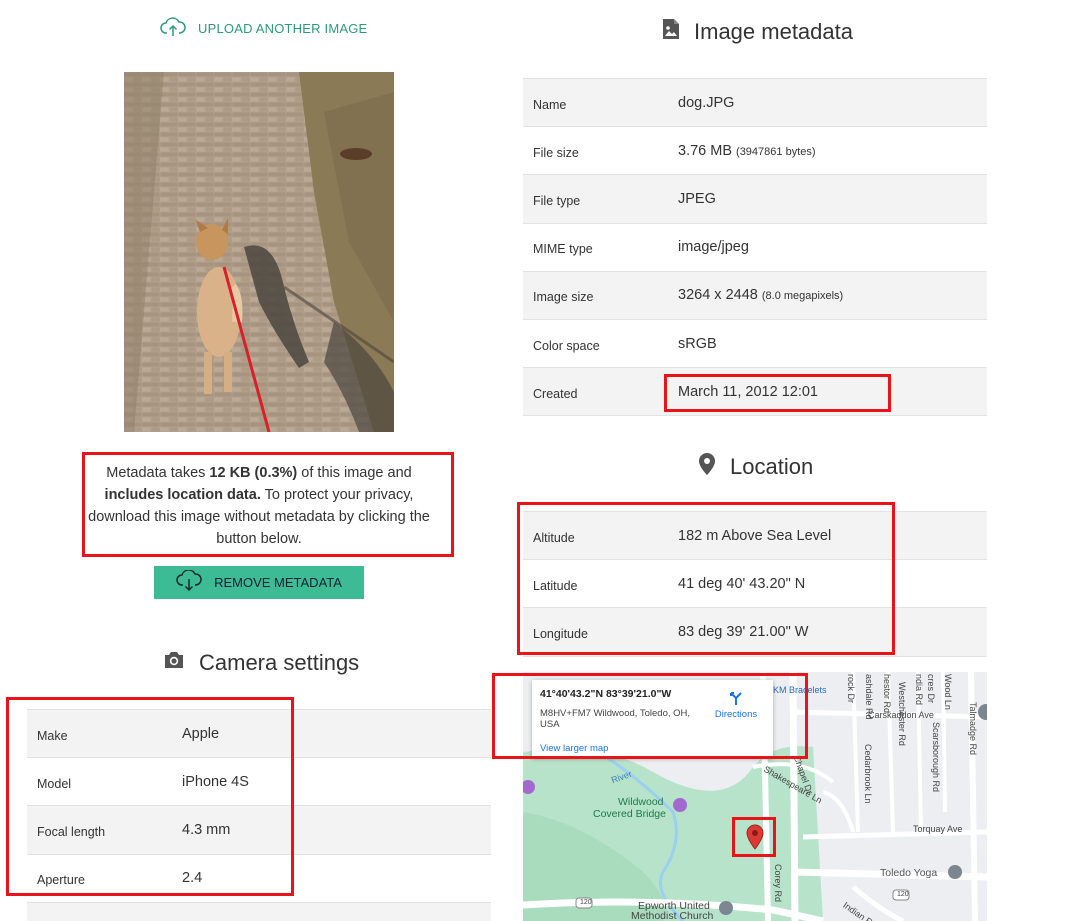  I want to click on table-row: Name dog.JPG, so click(755, 103).